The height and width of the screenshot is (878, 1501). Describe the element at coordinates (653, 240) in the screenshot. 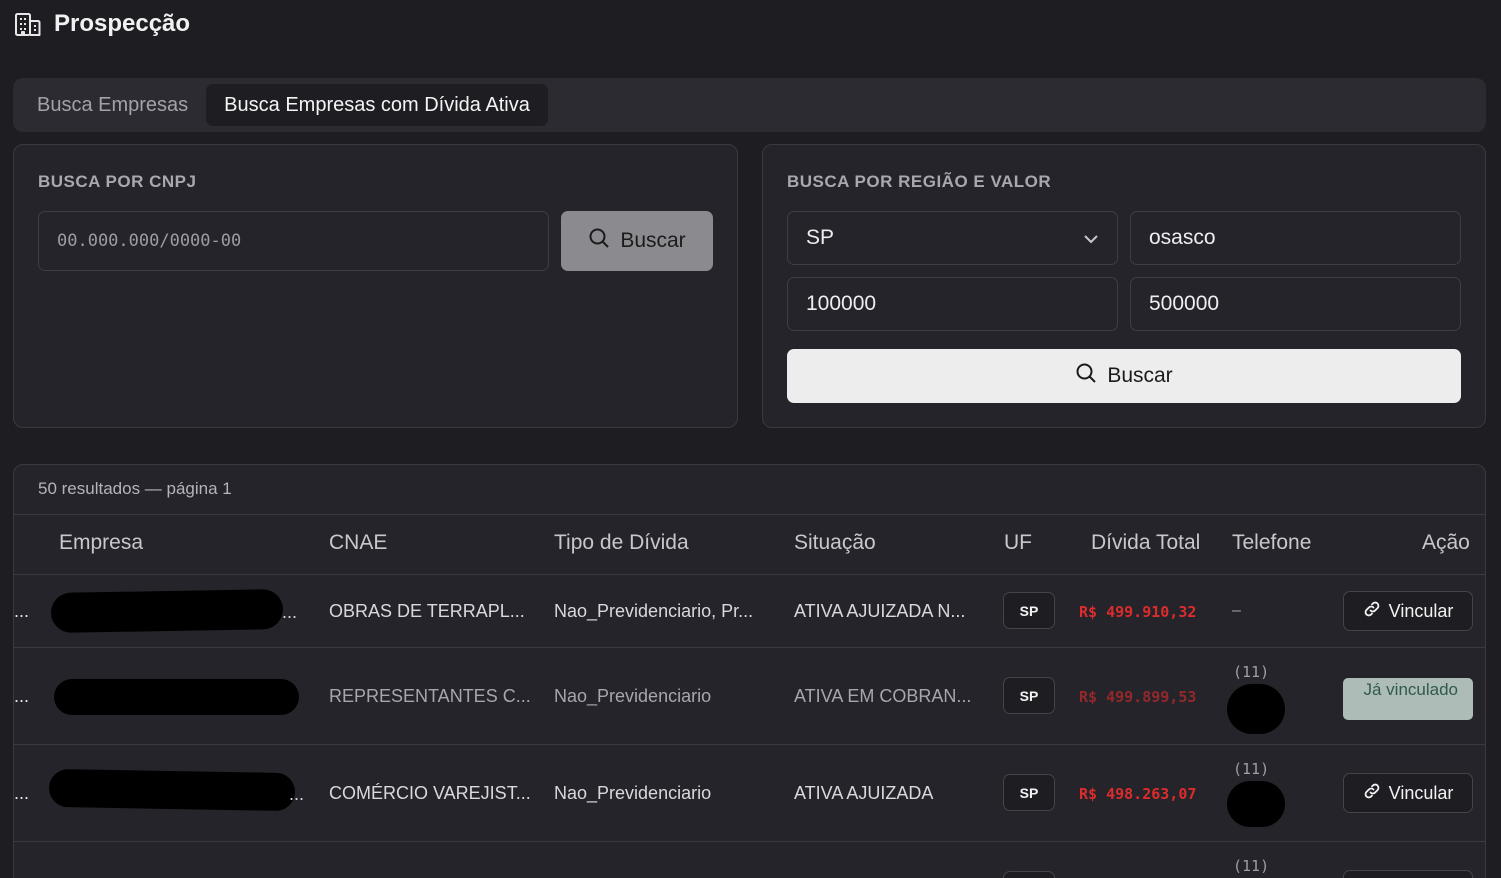

I see `cnpj-search-button-label: Buscar` at that location.